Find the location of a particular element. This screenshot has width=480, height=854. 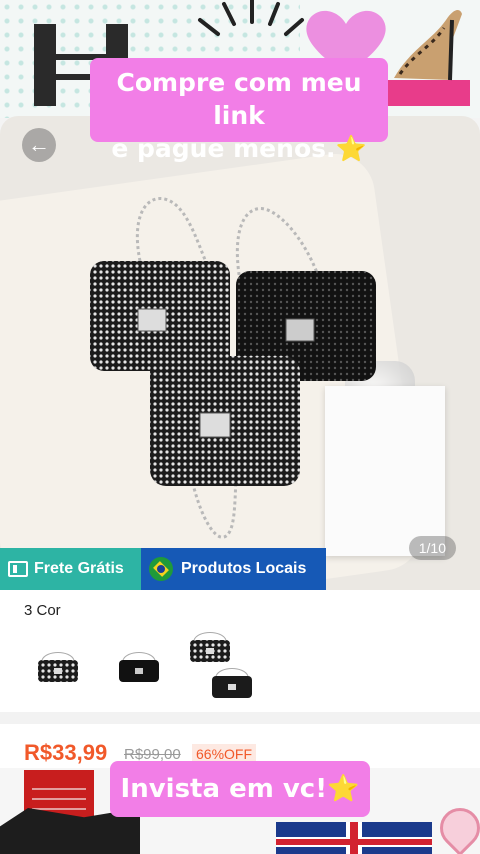

sunburst-illustration is located at coordinates (251, 18).